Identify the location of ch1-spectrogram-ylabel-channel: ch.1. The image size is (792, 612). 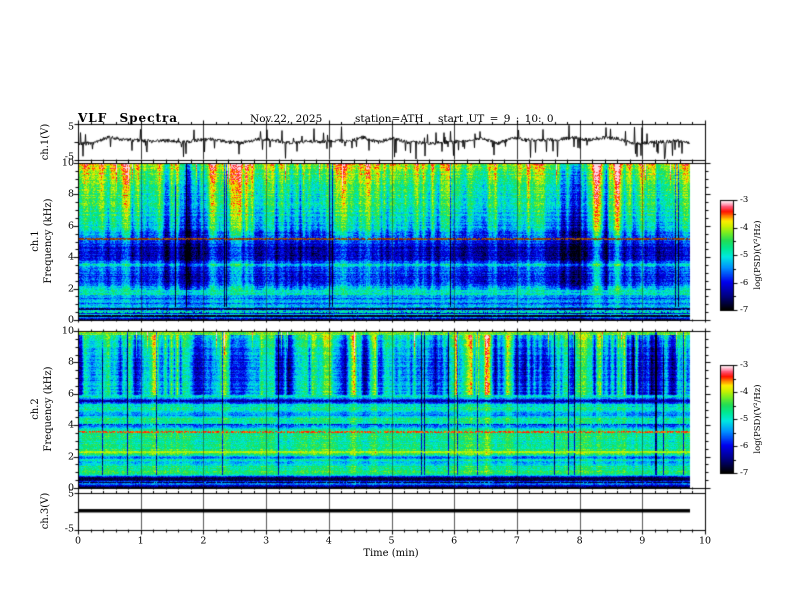
(35, 241).